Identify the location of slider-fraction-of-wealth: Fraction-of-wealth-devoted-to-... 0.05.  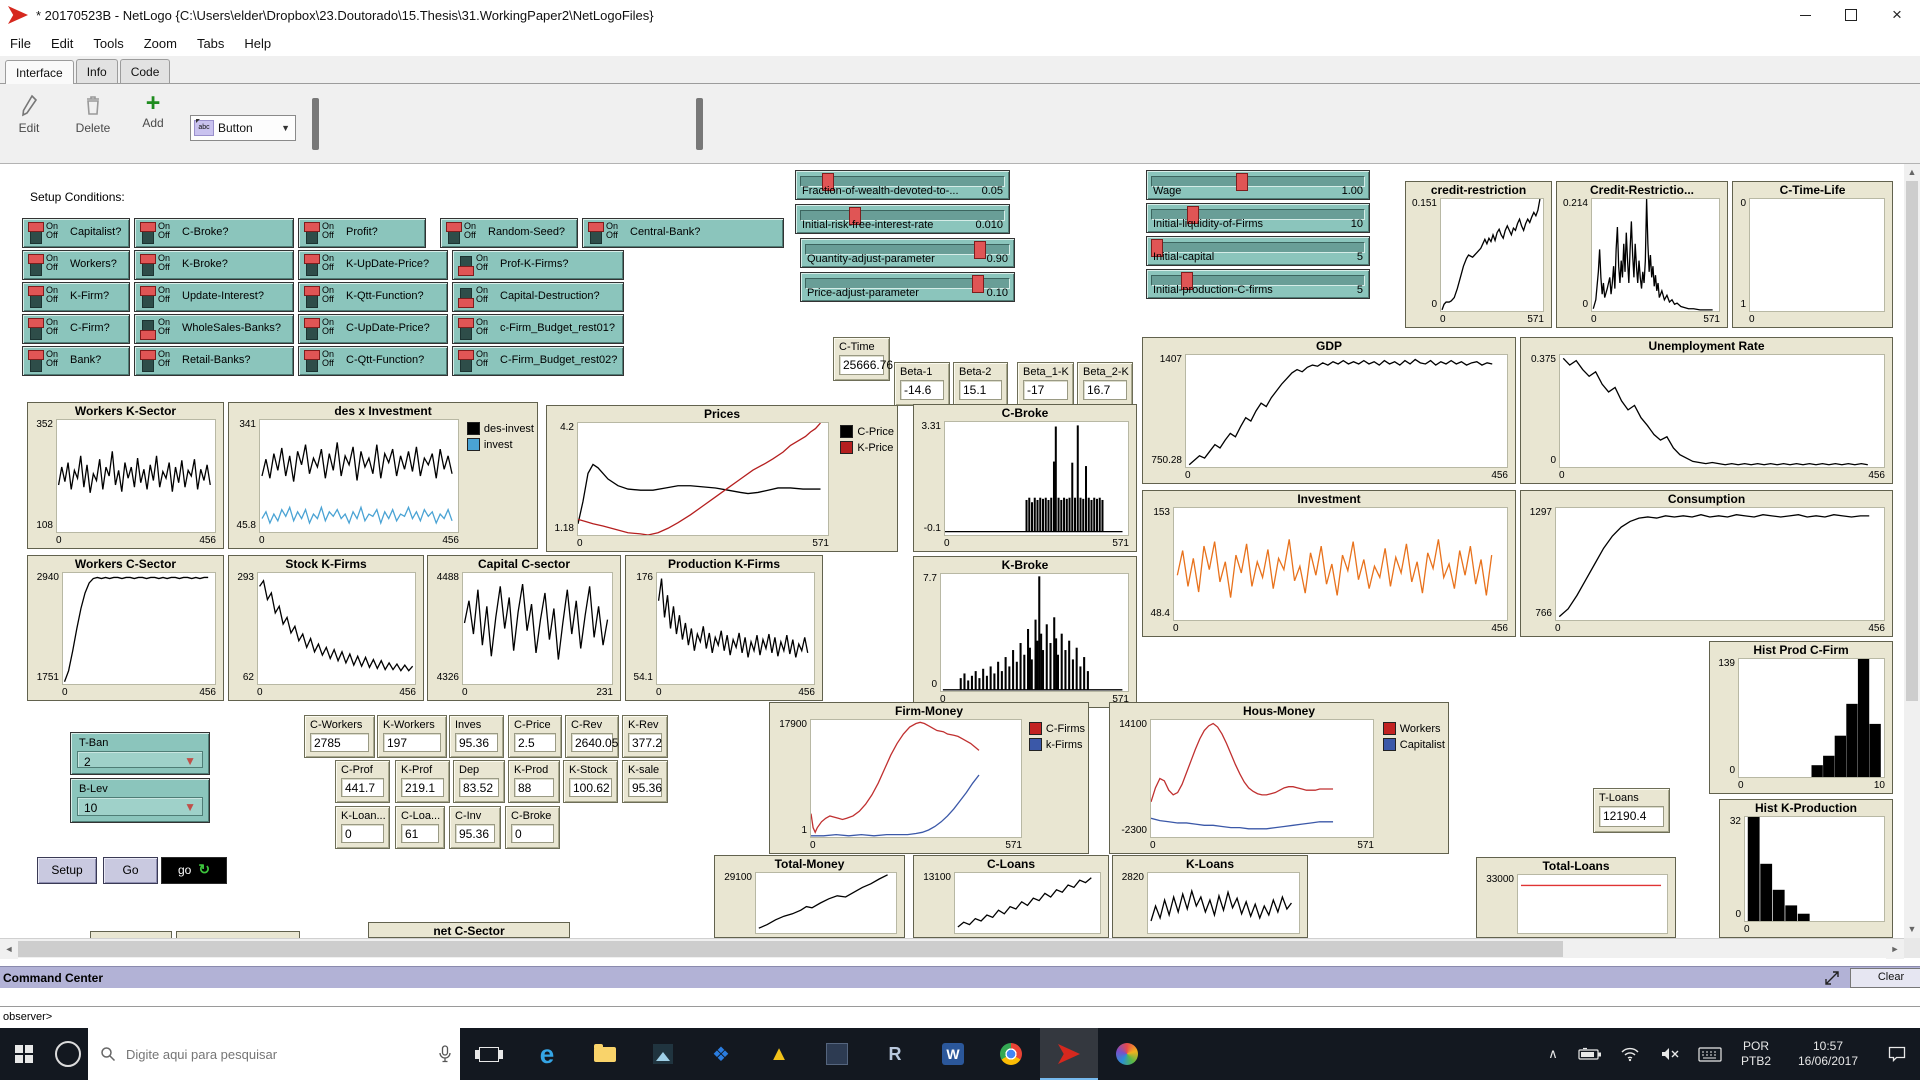
(902, 185).